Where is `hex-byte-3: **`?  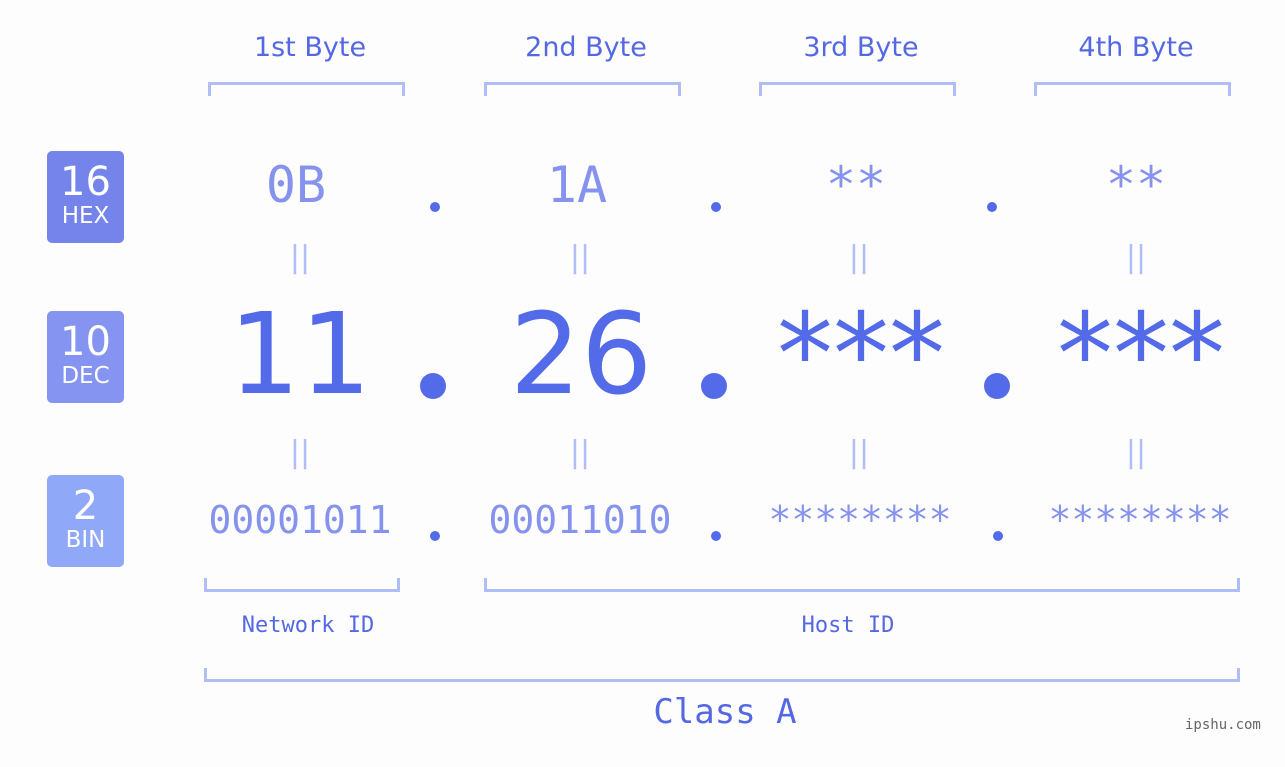
hex-byte-3: ** is located at coordinates (856, 185).